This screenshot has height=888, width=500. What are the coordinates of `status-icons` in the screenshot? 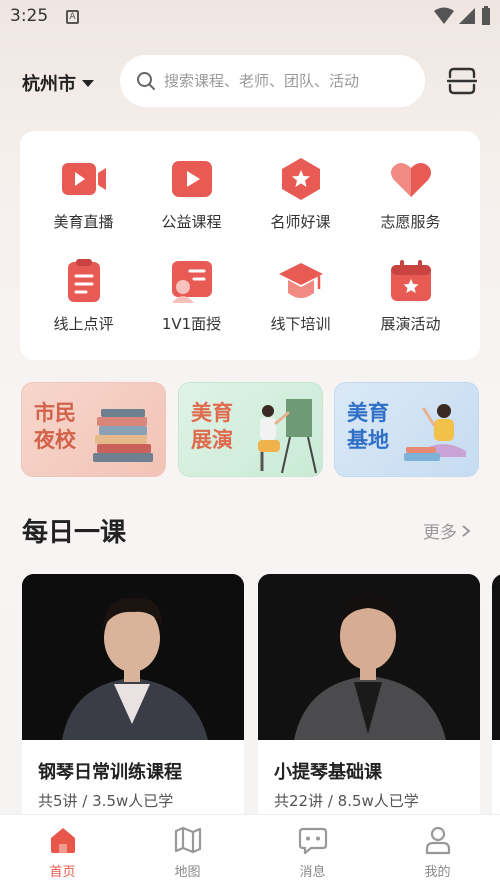 It's located at (463, 16).